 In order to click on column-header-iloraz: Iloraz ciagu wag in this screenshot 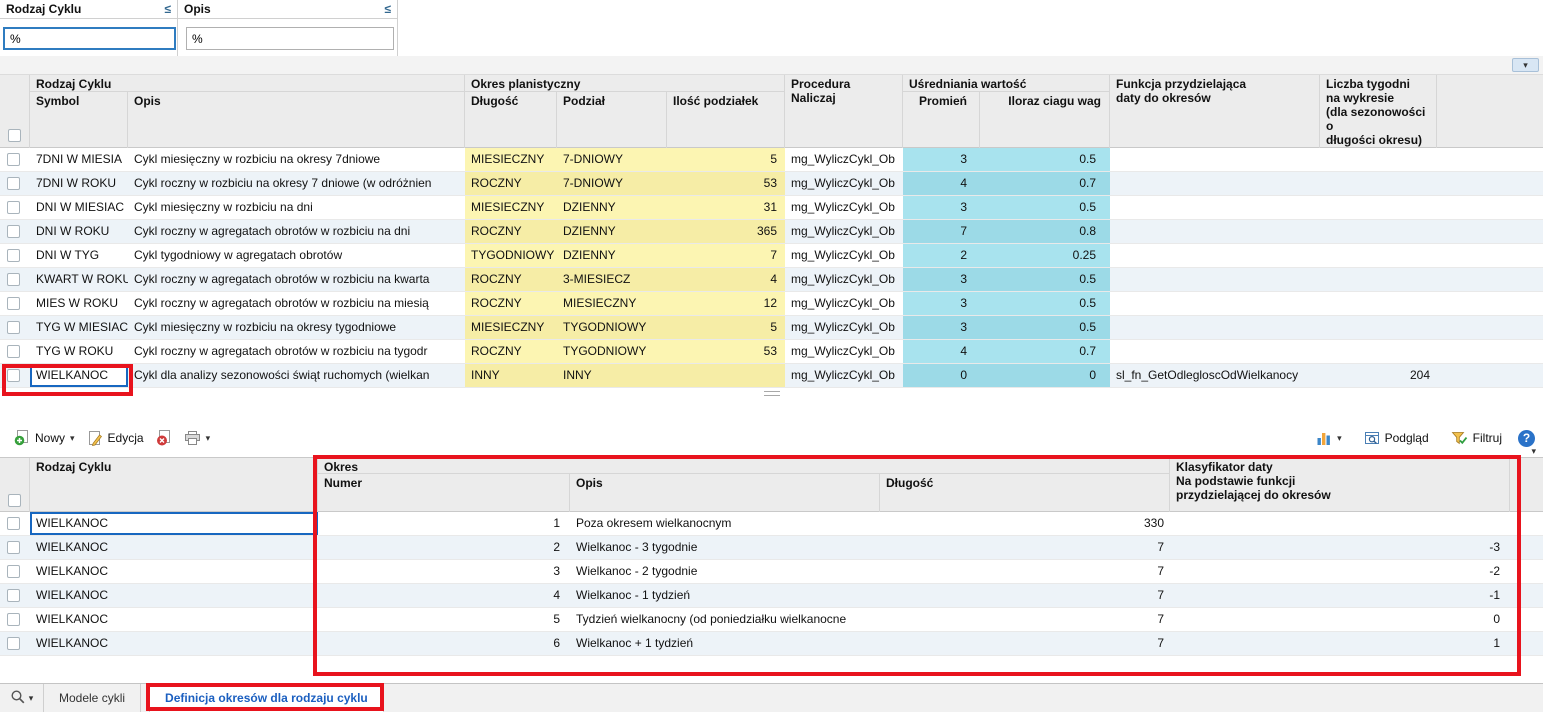, I will do `click(1045, 120)`.